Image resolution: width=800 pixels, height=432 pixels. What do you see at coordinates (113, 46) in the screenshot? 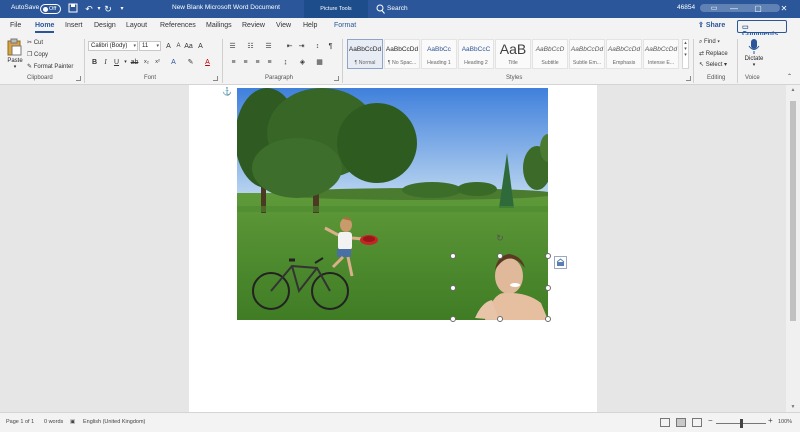
I see `font-name-select: Calibri (Body) ▾` at bounding box center [113, 46].